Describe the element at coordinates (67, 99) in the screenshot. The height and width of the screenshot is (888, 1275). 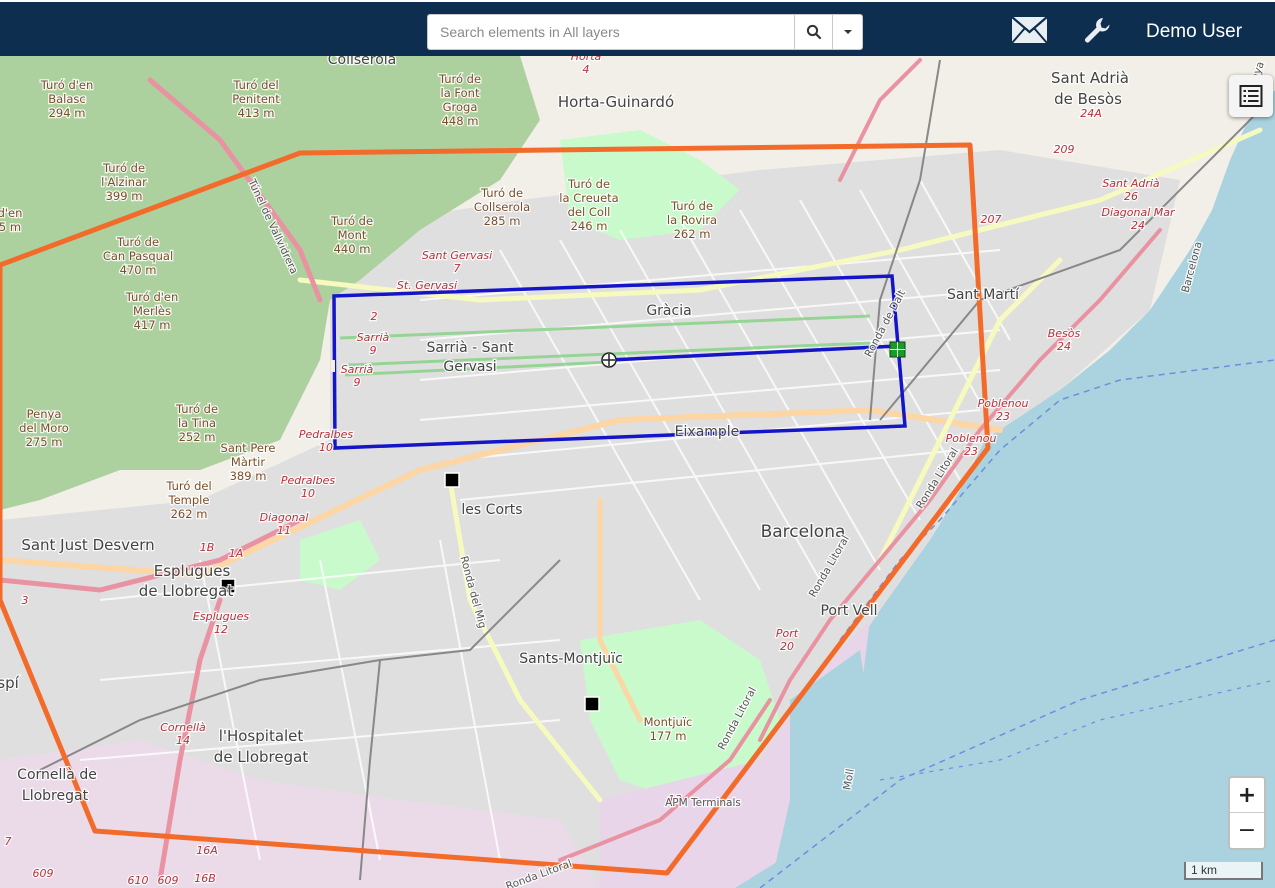
I see `peak-label: Balasc` at that location.